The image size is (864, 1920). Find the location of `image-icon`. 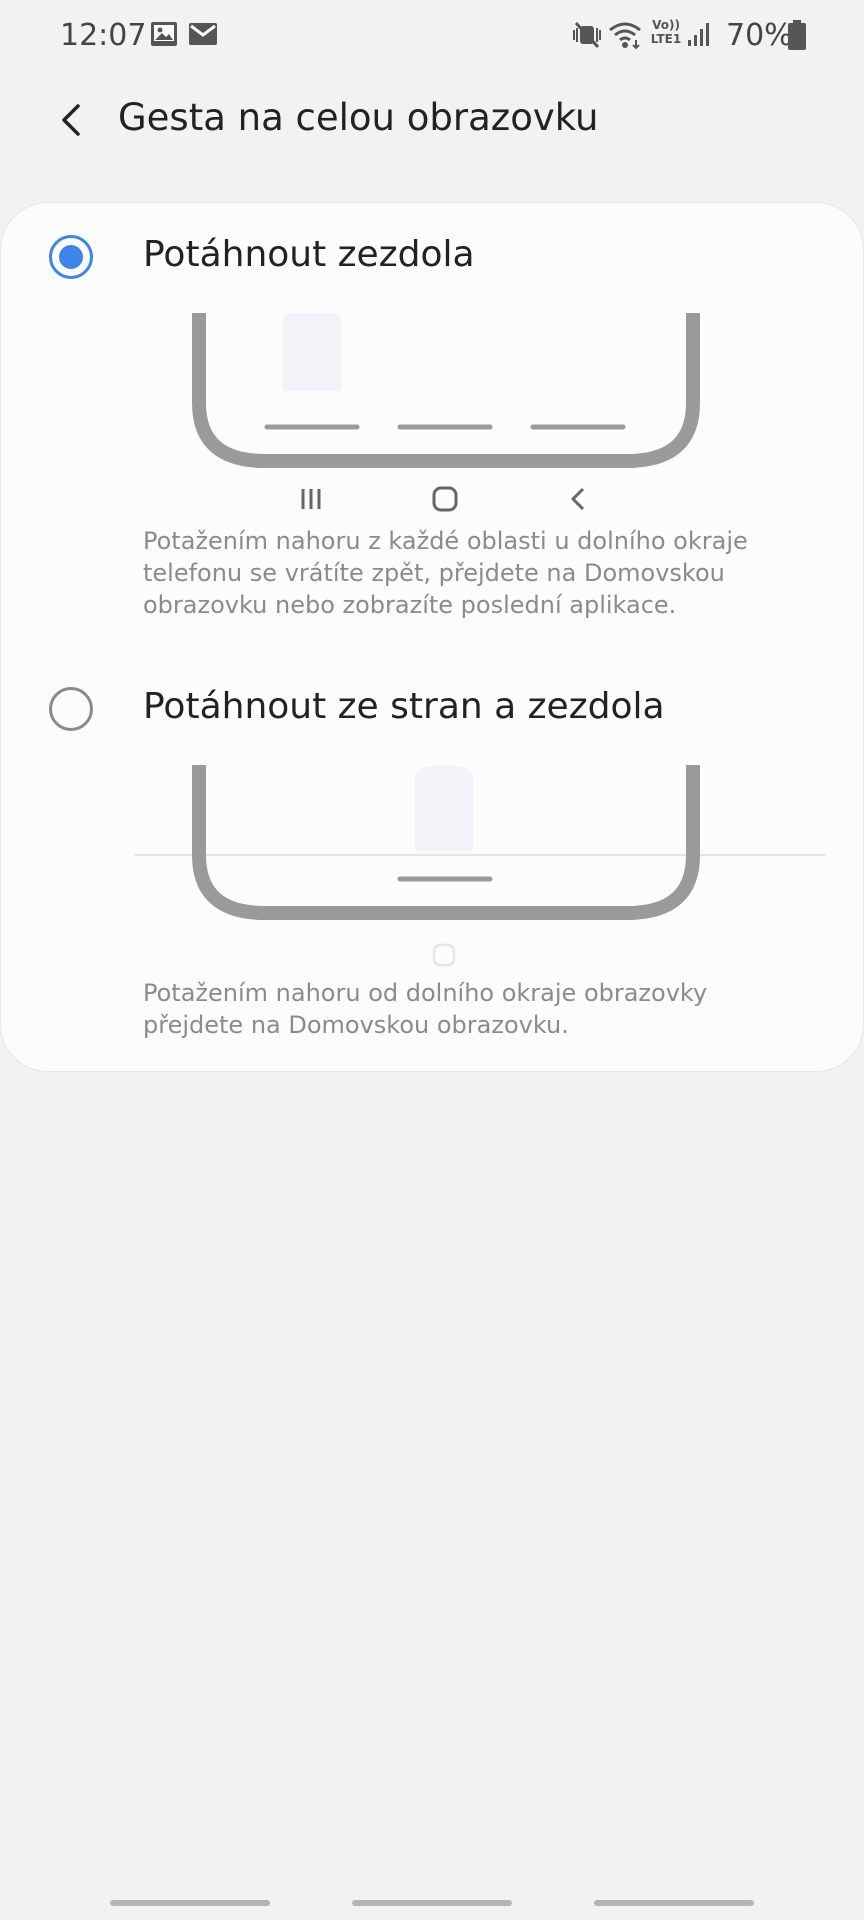

image-icon is located at coordinates (164, 34).